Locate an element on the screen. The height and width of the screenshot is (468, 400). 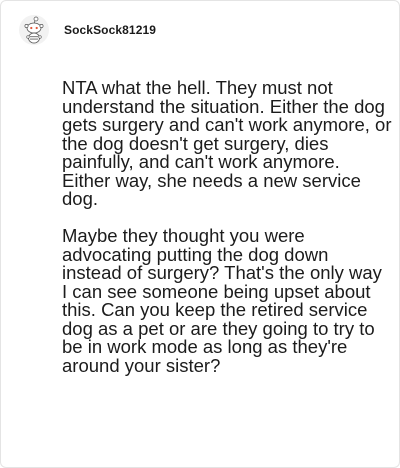
reddit-snoo-avatar-icon is located at coordinates (34, 30).